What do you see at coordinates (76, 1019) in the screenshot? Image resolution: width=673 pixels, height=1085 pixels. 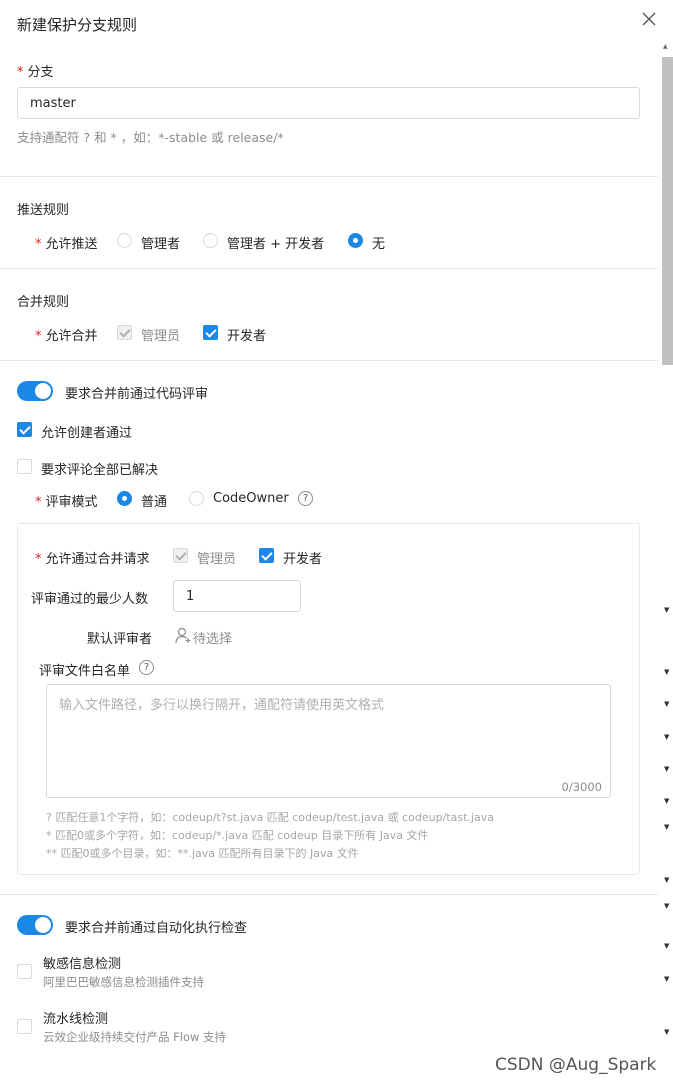 I see `pipeline-check-title: 流水线检测` at bounding box center [76, 1019].